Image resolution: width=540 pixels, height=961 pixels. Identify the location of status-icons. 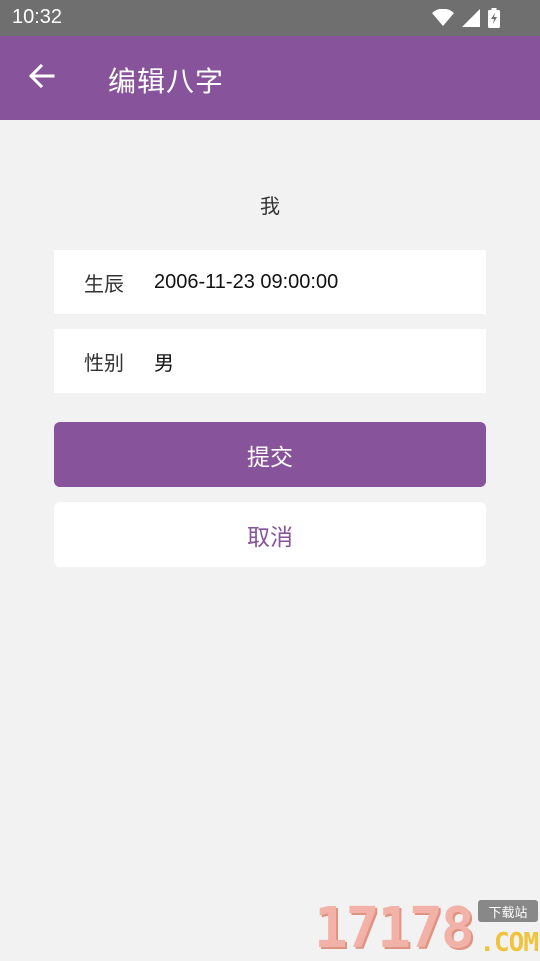
(466, 18).